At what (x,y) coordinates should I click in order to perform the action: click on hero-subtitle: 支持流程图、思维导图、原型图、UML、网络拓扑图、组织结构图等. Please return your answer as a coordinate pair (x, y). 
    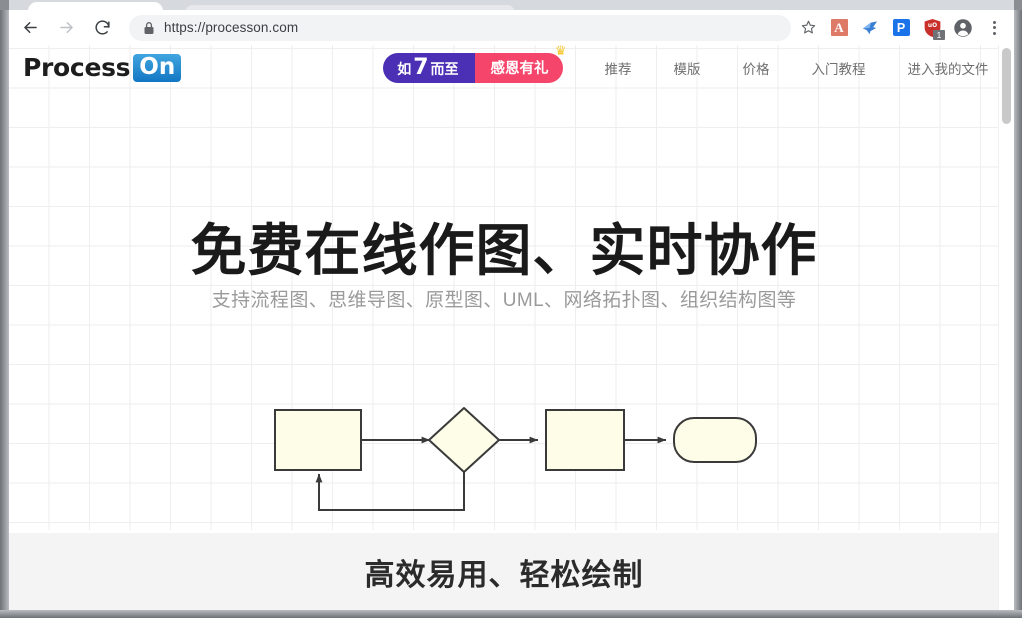
    Looking at the image, I should click on (504, 300).